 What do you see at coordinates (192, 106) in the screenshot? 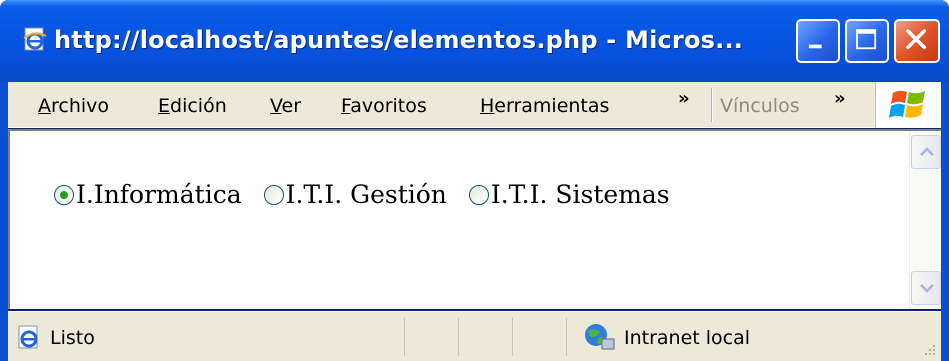
I see `menu-edicion: Edición` at bounding box center [192, 106].